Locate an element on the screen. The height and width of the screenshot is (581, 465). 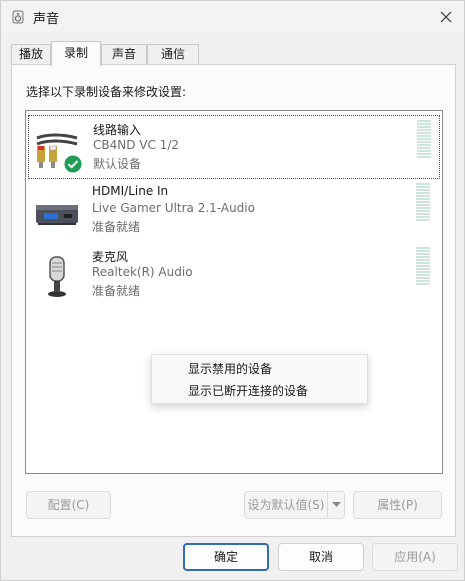
ok-button: 确定 is located at coordinates (226, 557).